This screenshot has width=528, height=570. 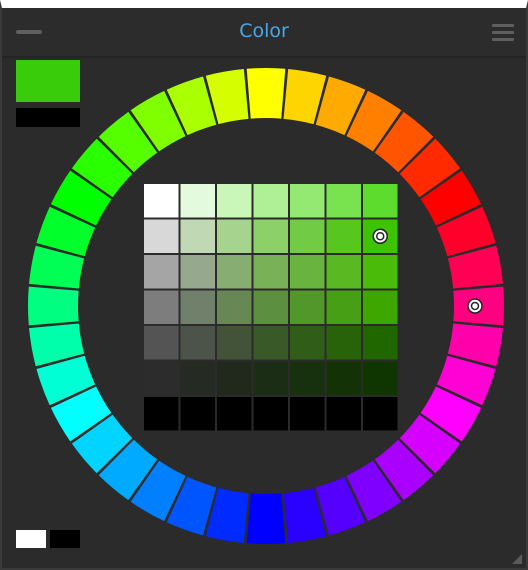 What do you see at coordinates (380, 236) in the screenshot?
I see `grid-selector-marker` at bounding box center [380, 236].